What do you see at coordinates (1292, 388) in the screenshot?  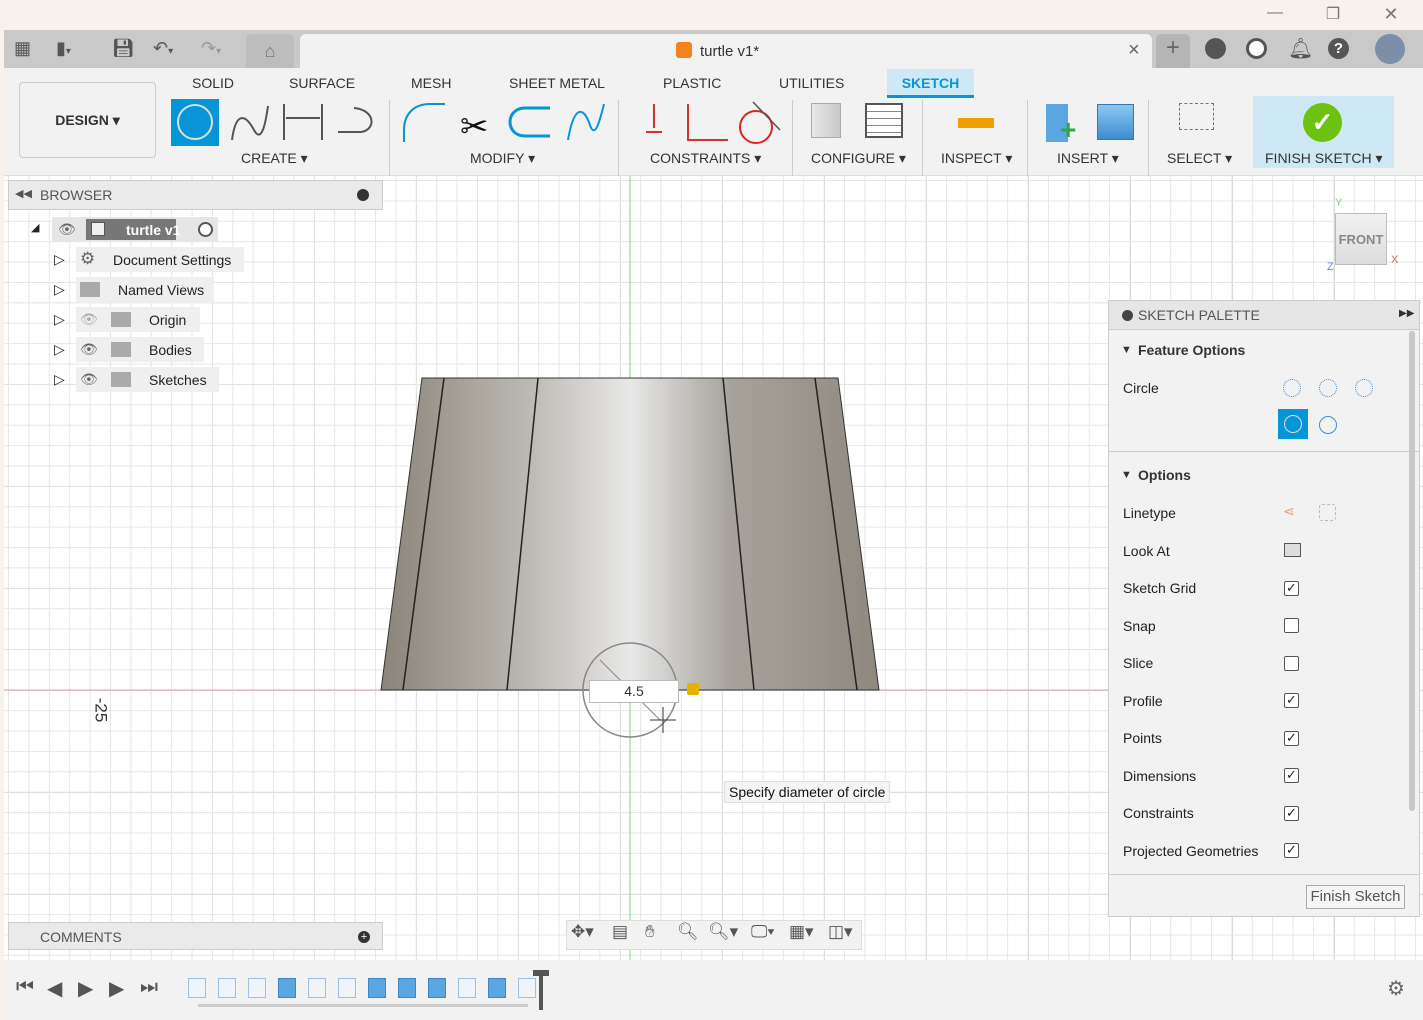 I see `center-circle-icon` at bounding box center [1292, 388].